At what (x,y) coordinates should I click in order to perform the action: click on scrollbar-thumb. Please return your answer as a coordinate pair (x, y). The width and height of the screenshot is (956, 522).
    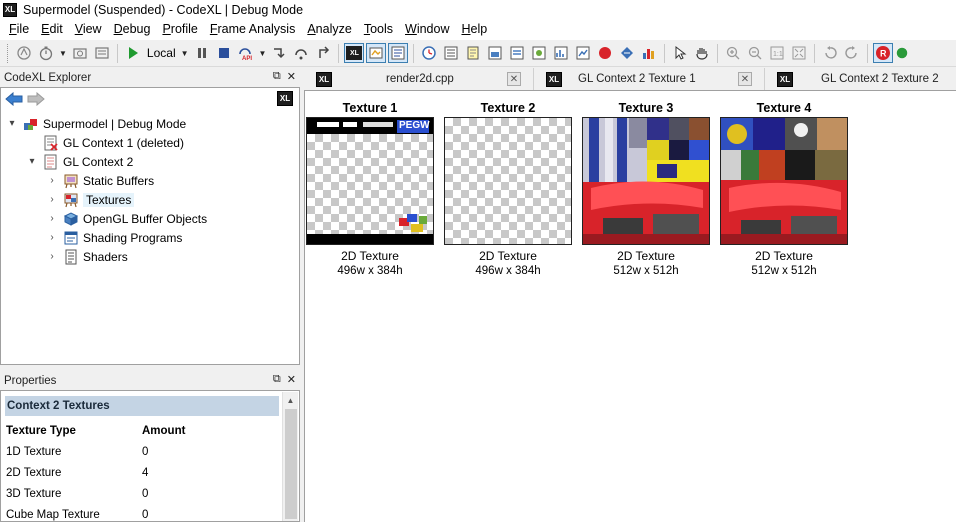
    Looking at the image, I should click on (291, 464).